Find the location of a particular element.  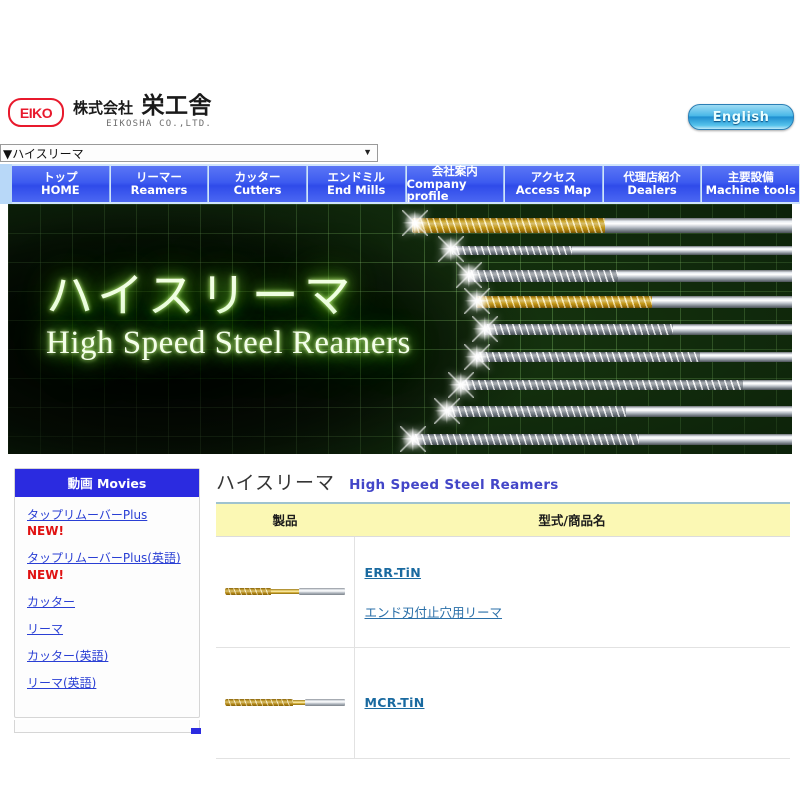

sidebar-link-text: カッター is located at coordinates (51, 601).